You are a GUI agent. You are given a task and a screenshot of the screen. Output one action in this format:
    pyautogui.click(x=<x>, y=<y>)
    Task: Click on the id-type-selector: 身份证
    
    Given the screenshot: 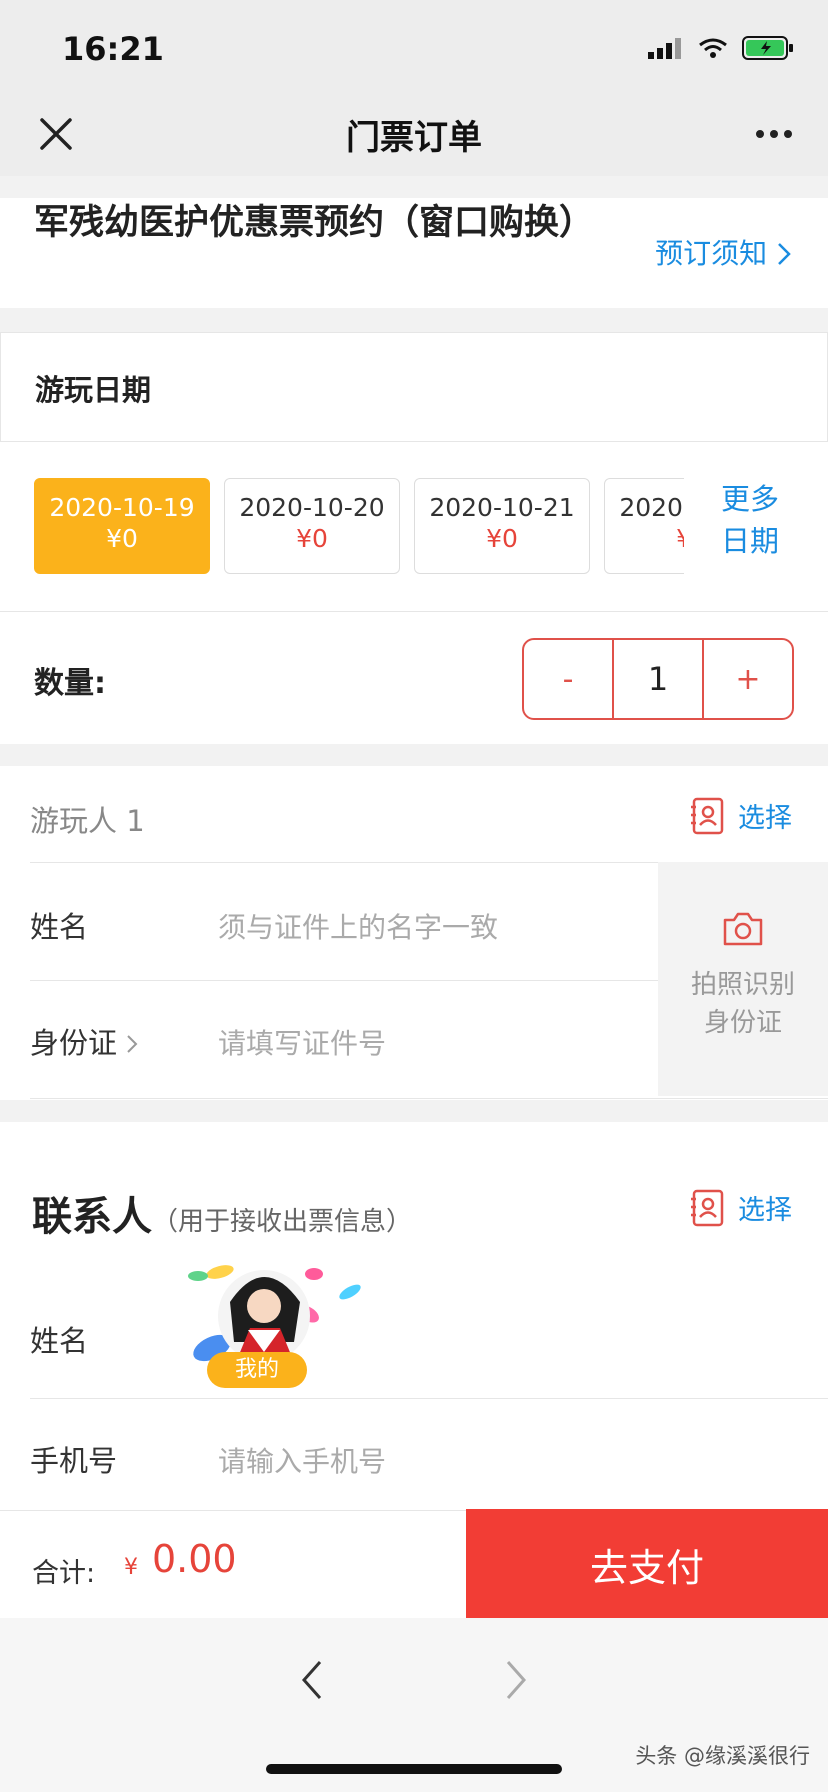 What is the action you would take?
    pyautogui.click(x=84, y=1041)
    